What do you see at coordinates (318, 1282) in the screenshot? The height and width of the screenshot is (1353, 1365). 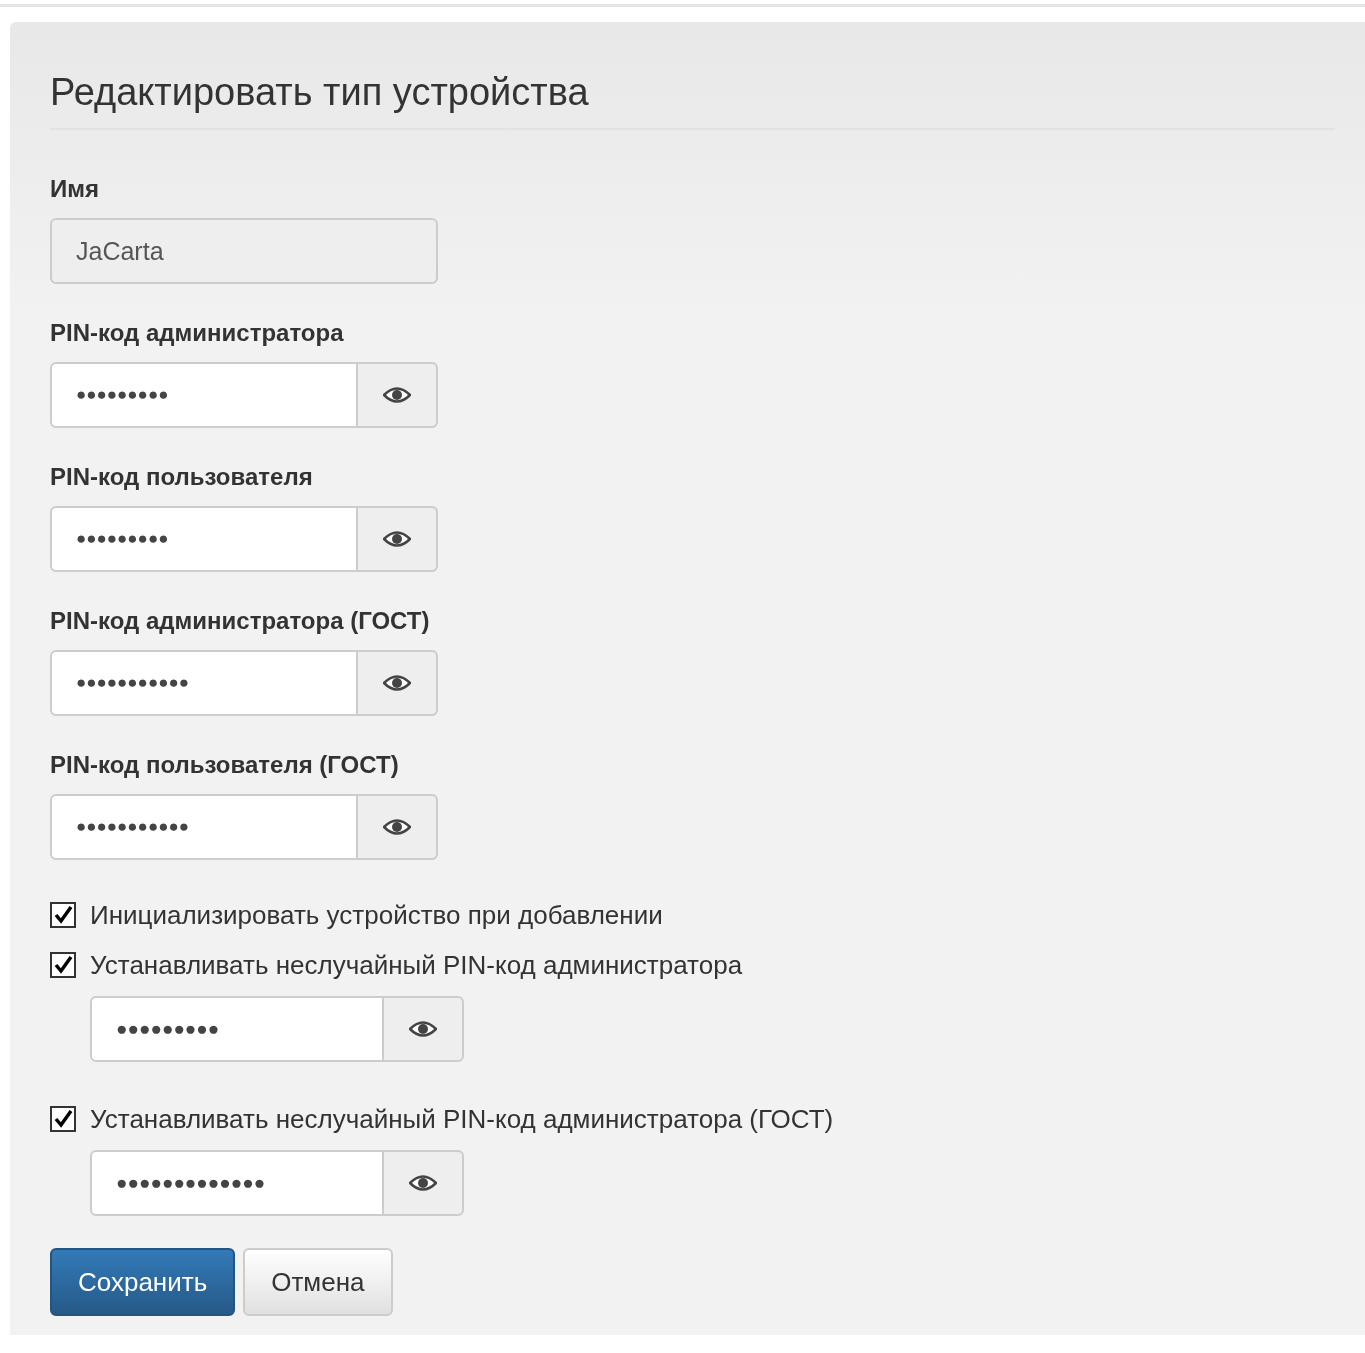 I see `cancel-button: Отмена` at bounding box center [318, 1282].